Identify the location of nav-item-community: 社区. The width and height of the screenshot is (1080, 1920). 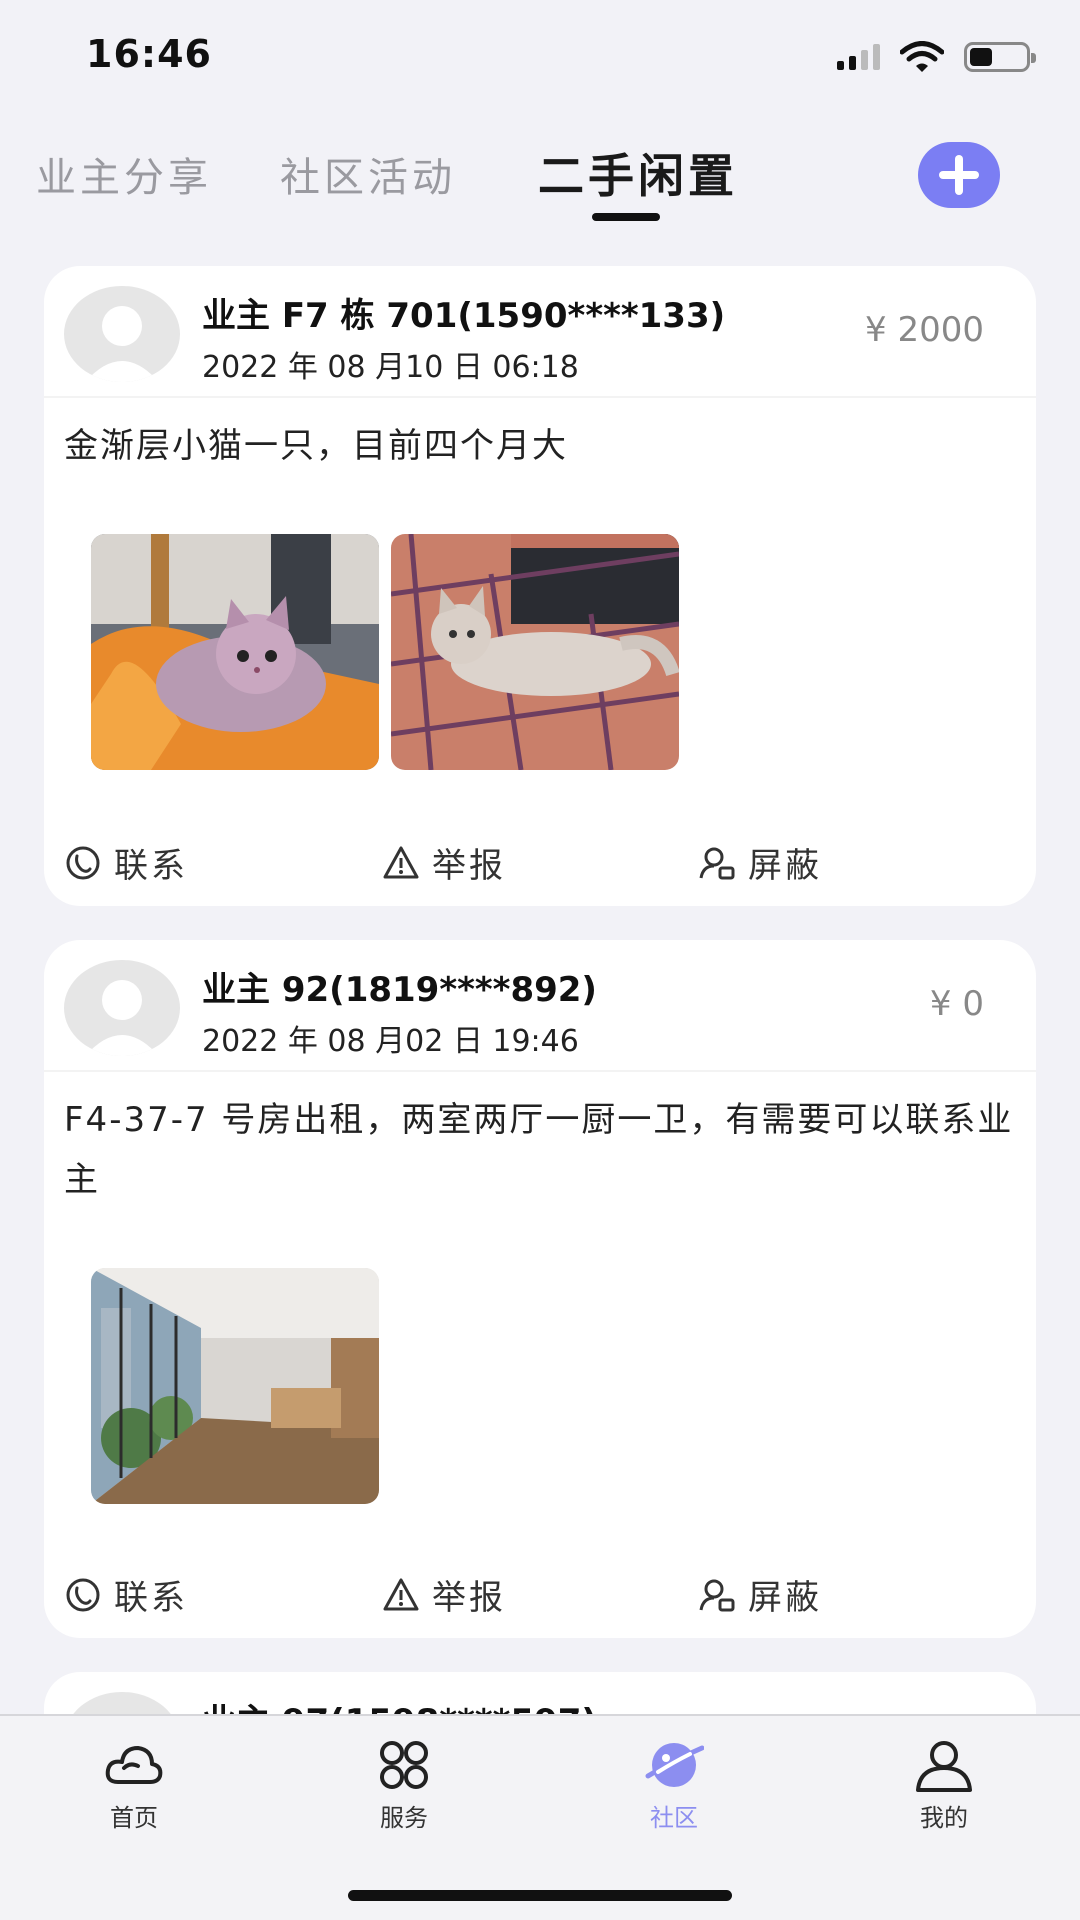
(674, 1785).